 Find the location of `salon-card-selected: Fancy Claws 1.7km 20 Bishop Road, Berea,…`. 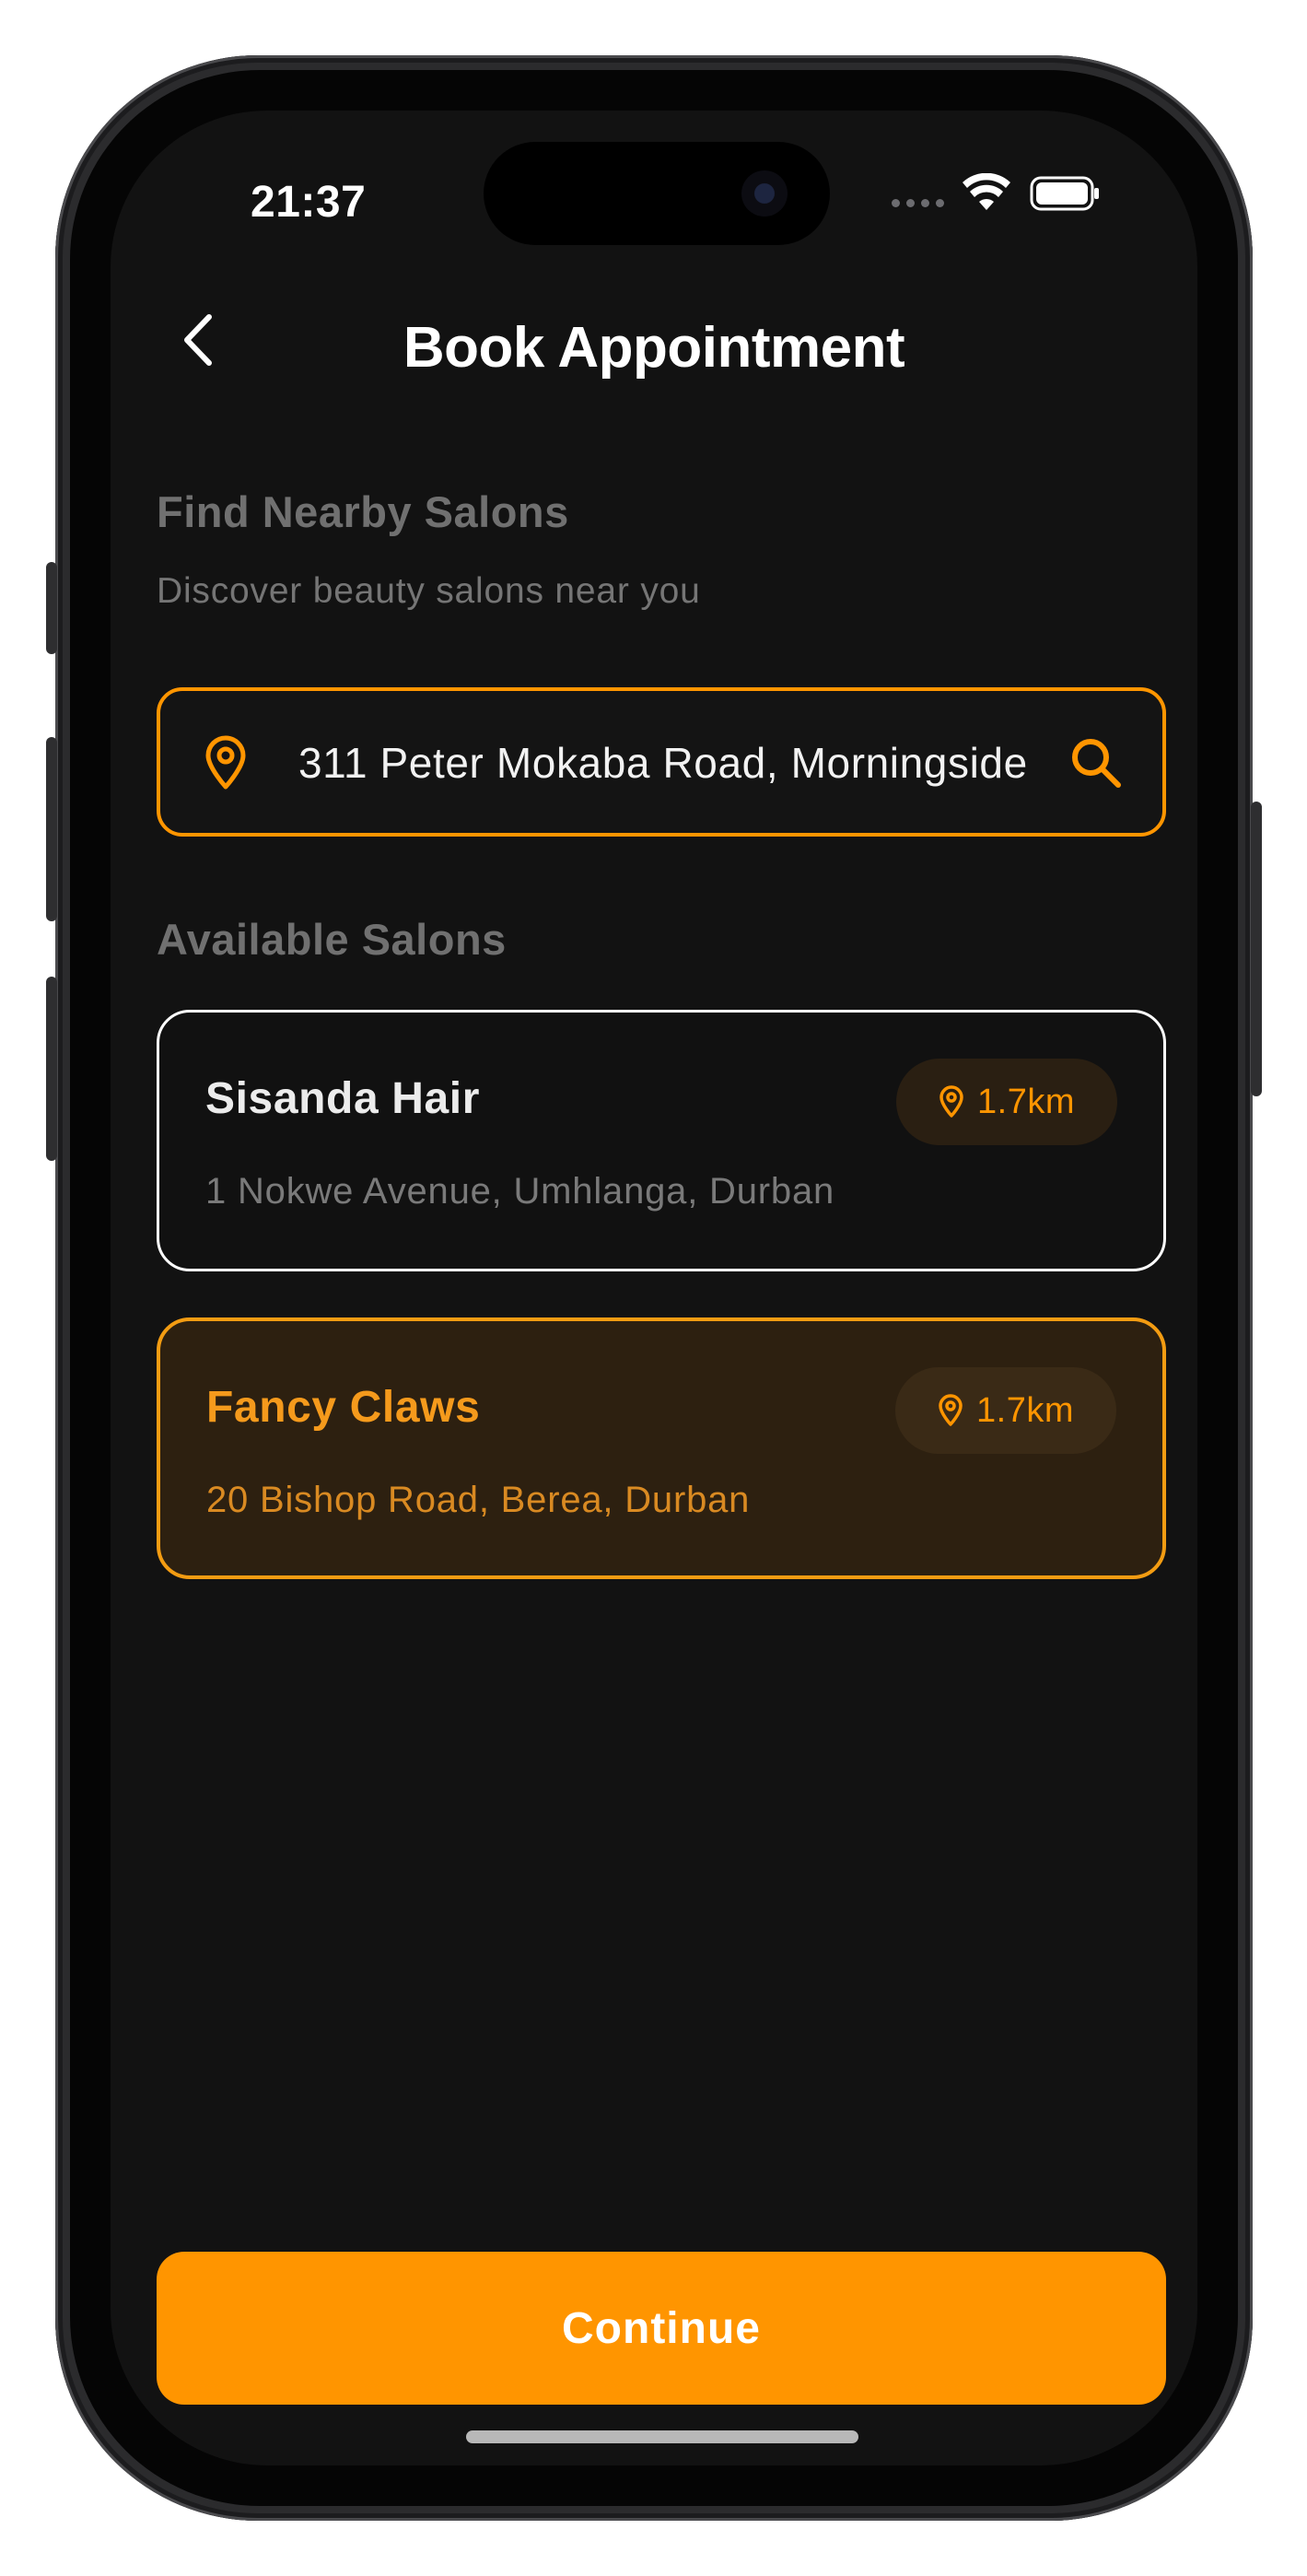

salon-card-selected: Fancy Claws 1.7km 20 Bishop Road, Berea,… is located at coordinates (662, 1448).